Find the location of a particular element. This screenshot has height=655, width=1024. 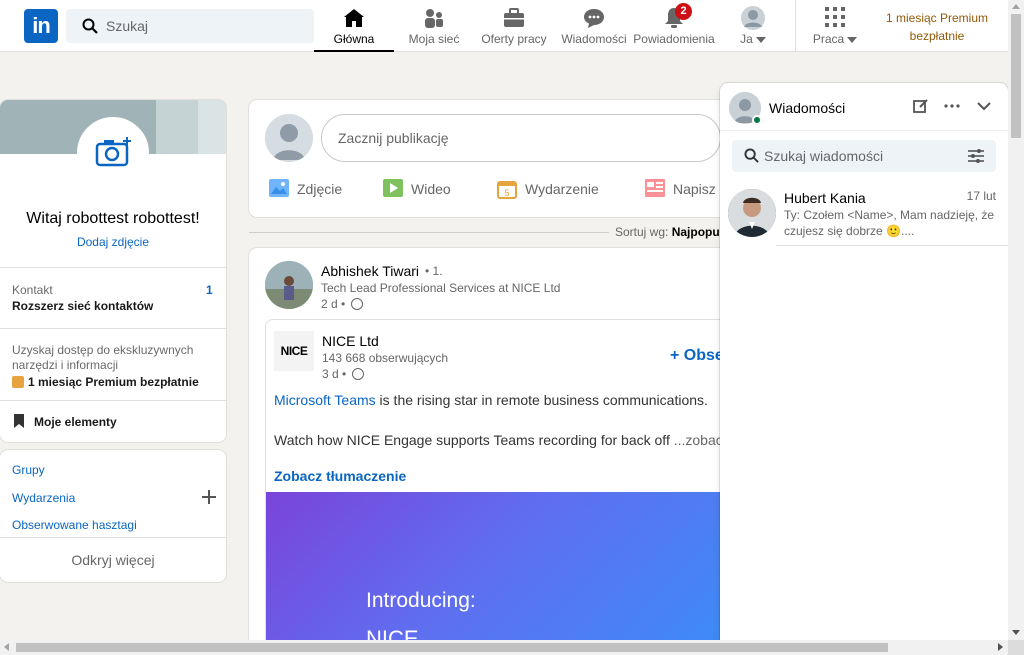

calendar-icon: 5 is located at coordinates (507, 190).